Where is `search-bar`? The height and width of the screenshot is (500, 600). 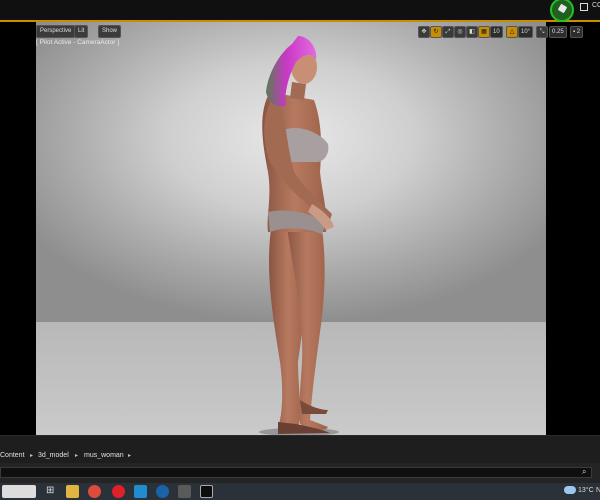 search-bar is located at coordinates (19, 491).